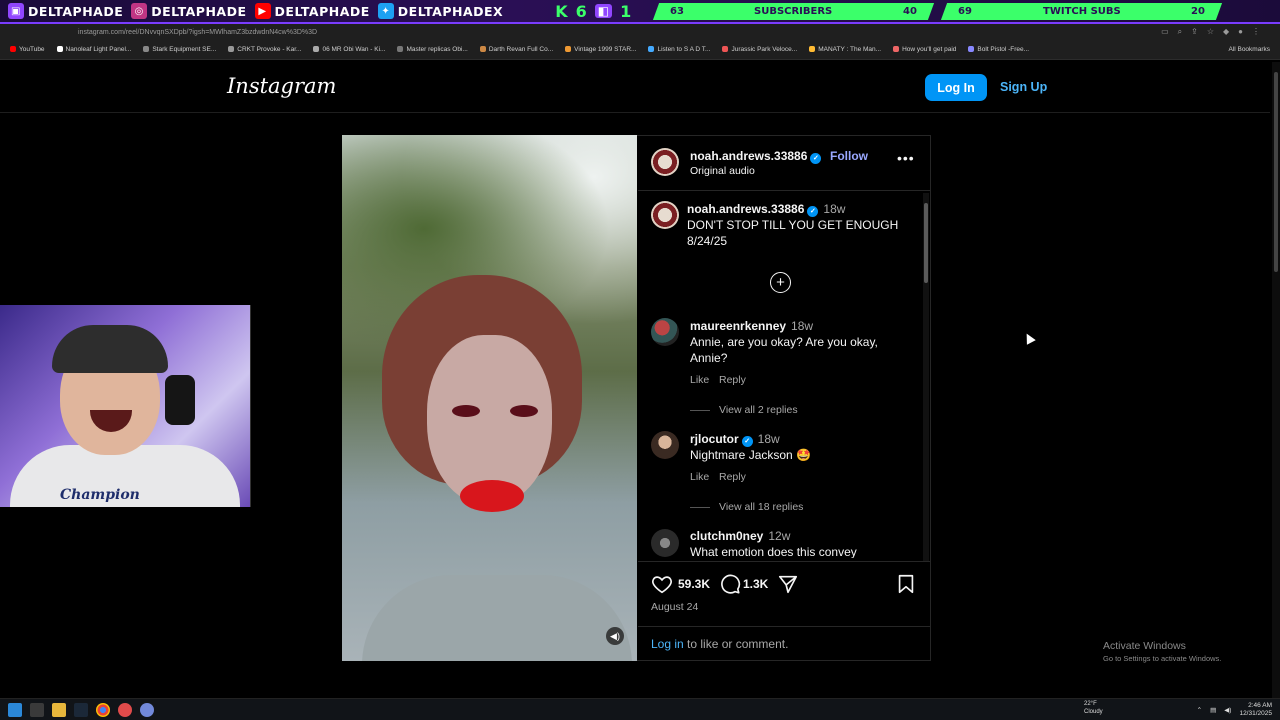 The width and height of the screenshot is (1280, 720). Describe the element at coordinates (700, 410) in the screenshot. I see `replies-line` at that location.